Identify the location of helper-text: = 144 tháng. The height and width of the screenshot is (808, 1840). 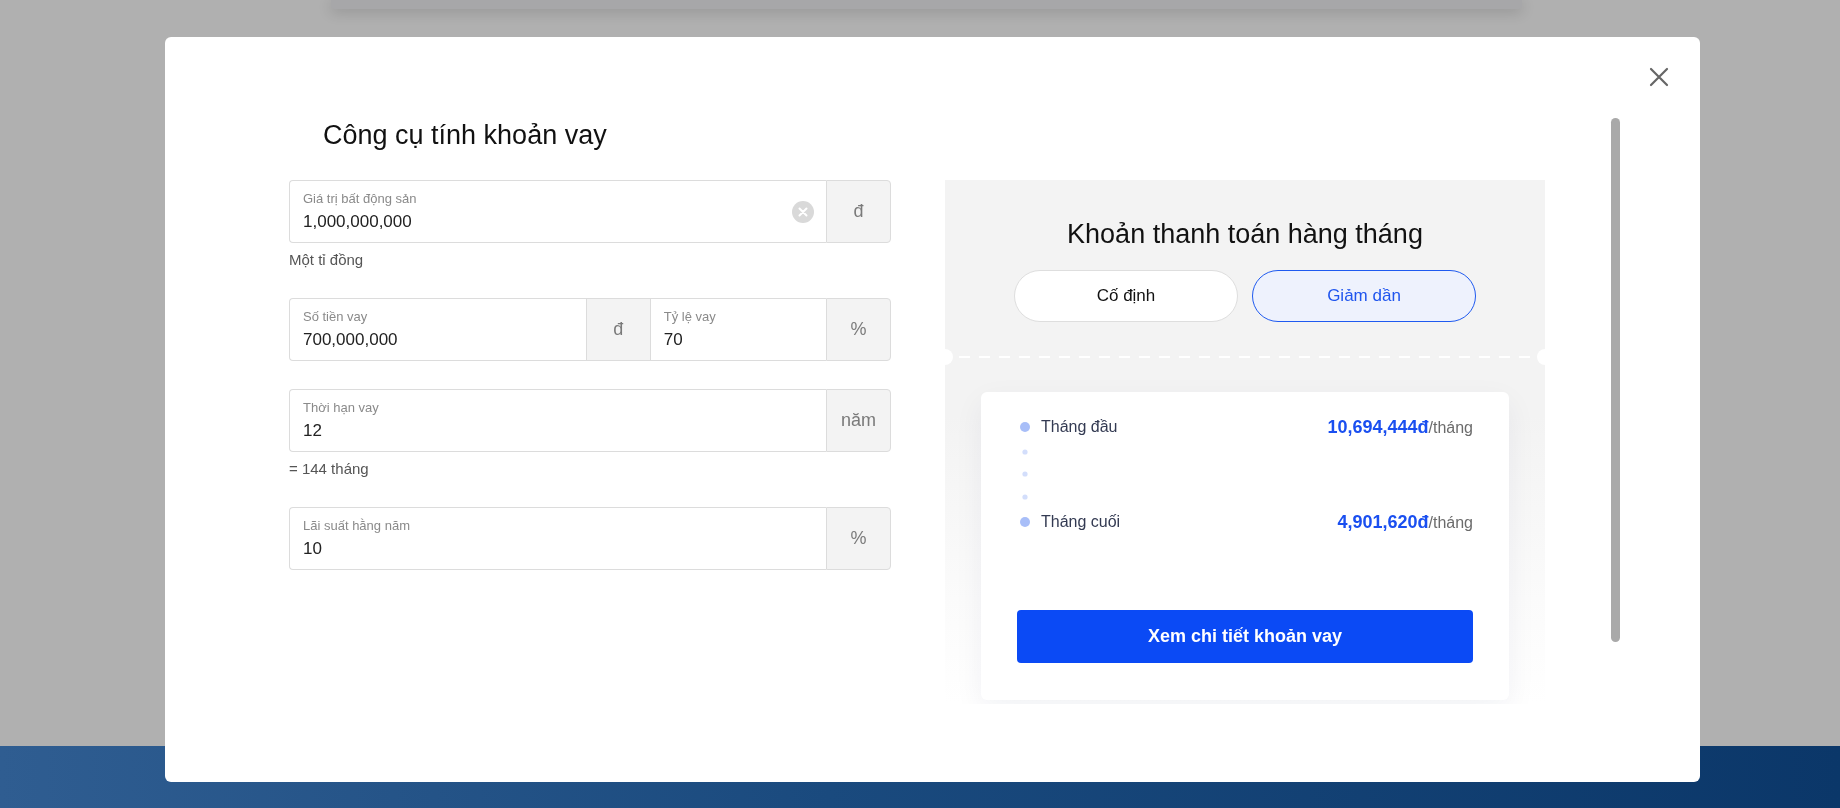
(329, 469).